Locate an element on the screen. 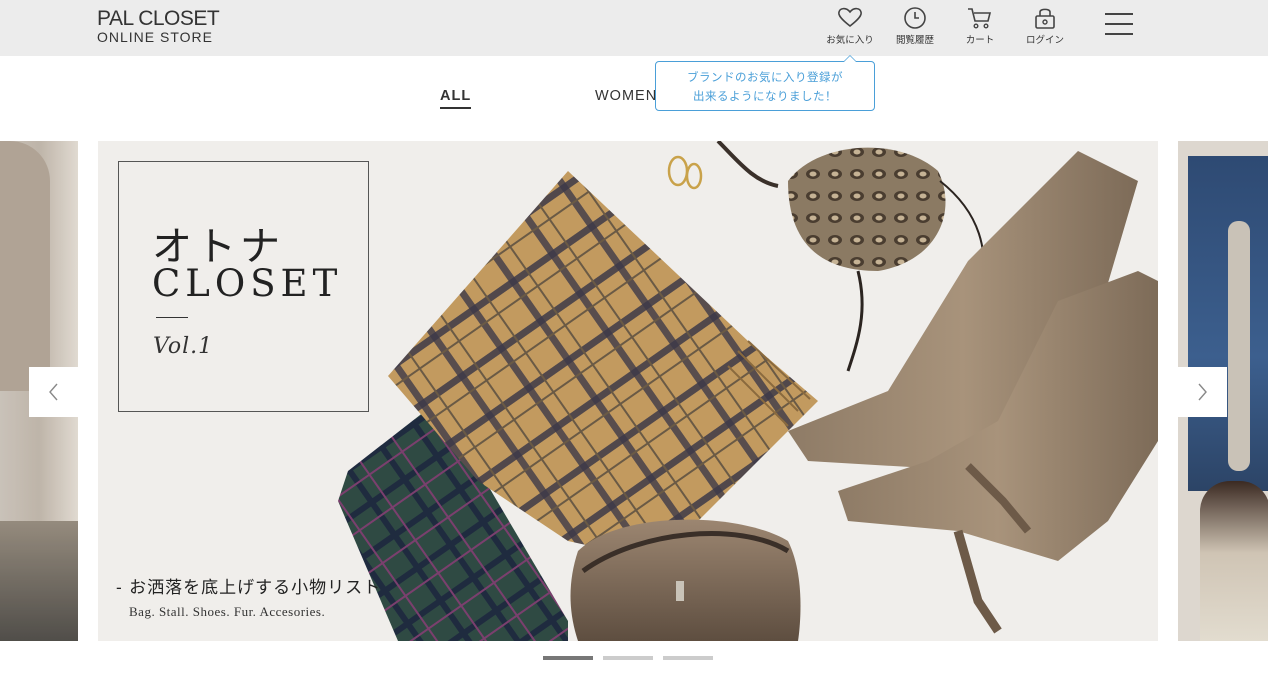  tooltip-line-1: ブランドのお気に入り登録が is located at coordinates (765, 77).